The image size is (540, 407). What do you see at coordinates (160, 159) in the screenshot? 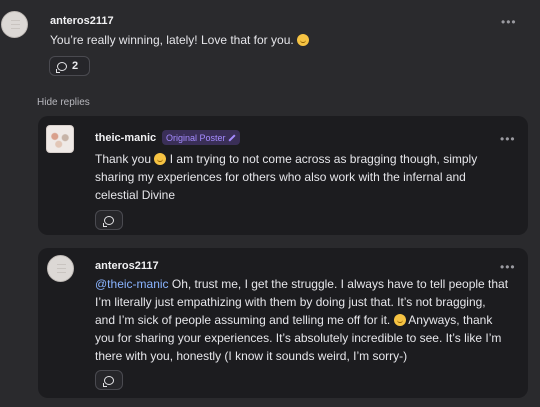
I see `smiling-face-icon` at bounding box center [160, 159].